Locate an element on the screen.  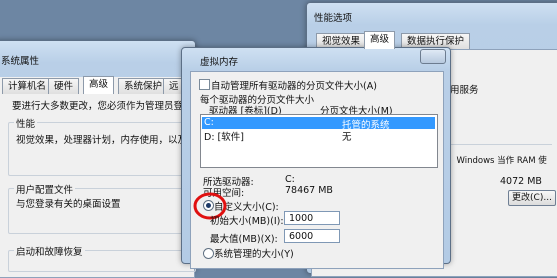
max-size-label: 最大值(MB)(X): is located at coordinates (244, 239).